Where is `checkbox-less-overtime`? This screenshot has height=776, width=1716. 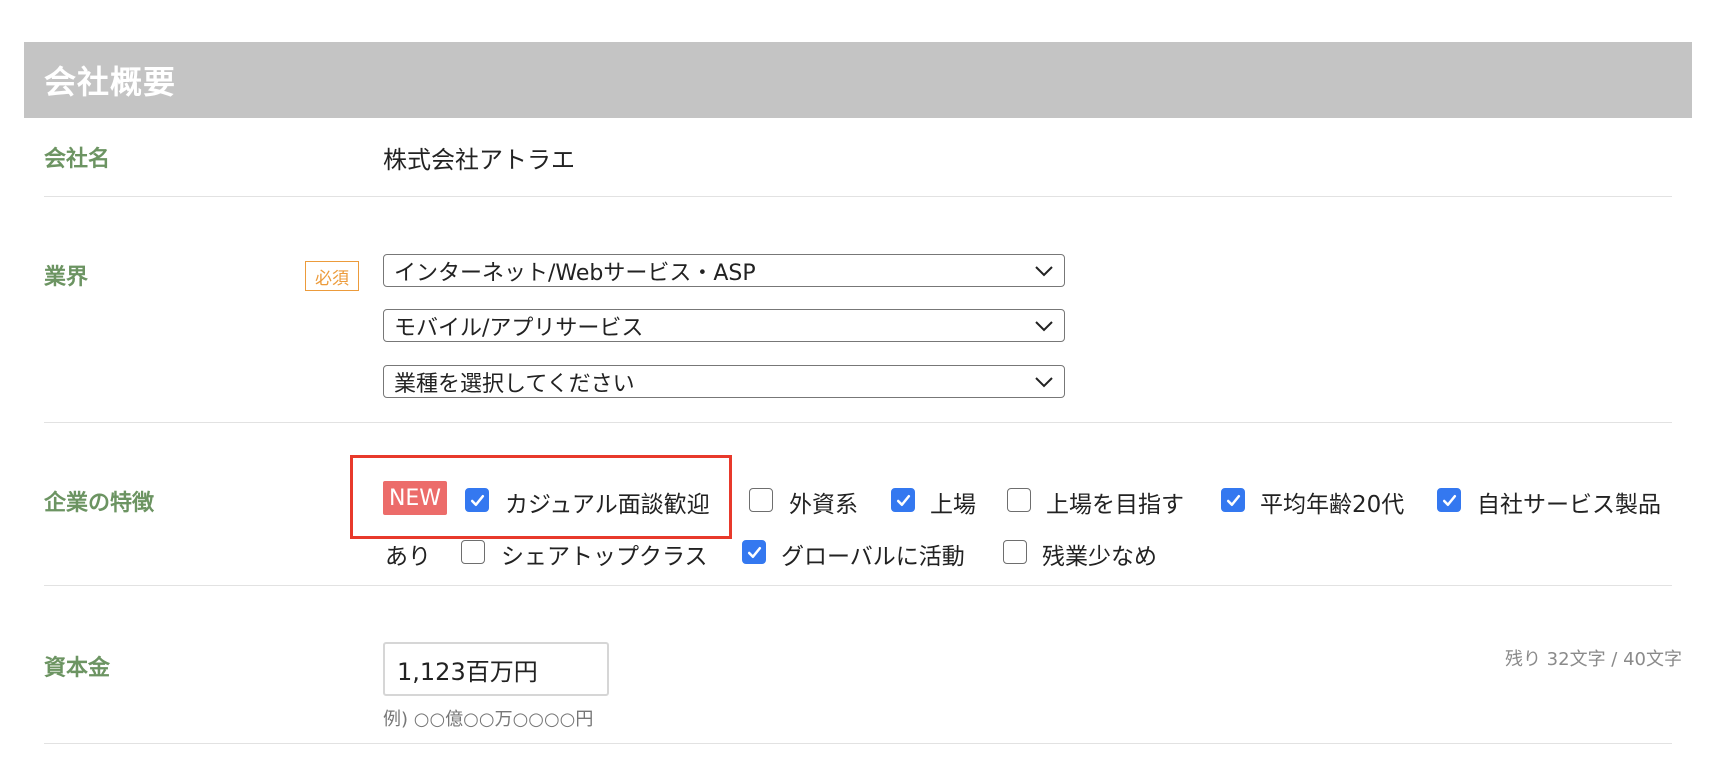
checkbox-less-overtime is located at coordinates (1015, 552).